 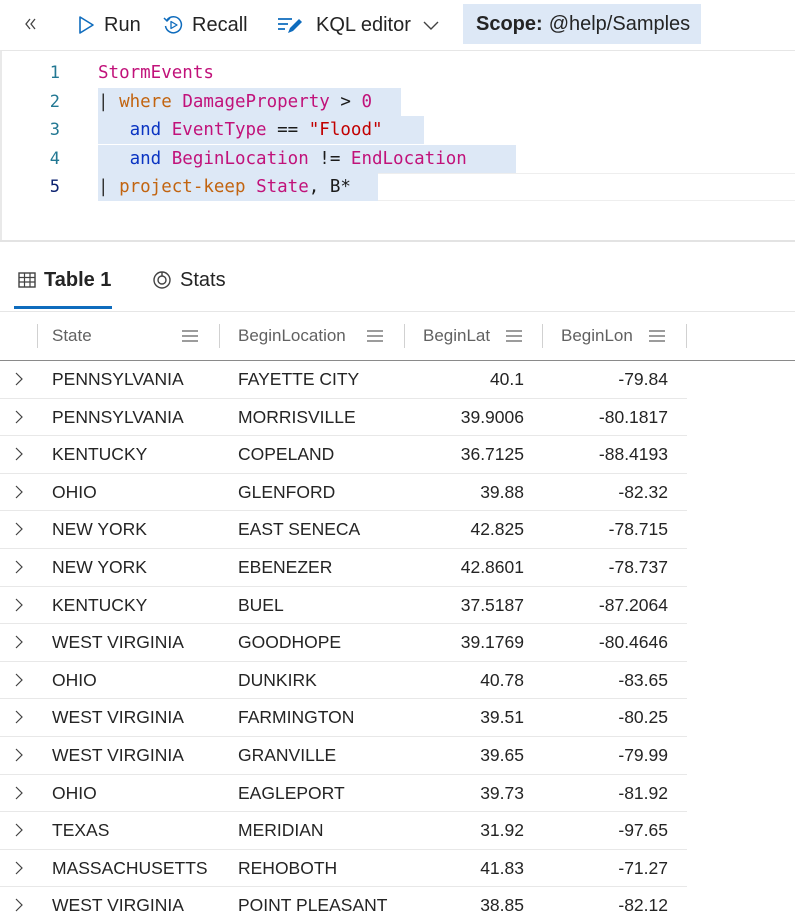 What do you see at coordinates (464, 680) in the screenshot?
I see `cell-beginlat: 40.78` at bounding box center [464, 680].